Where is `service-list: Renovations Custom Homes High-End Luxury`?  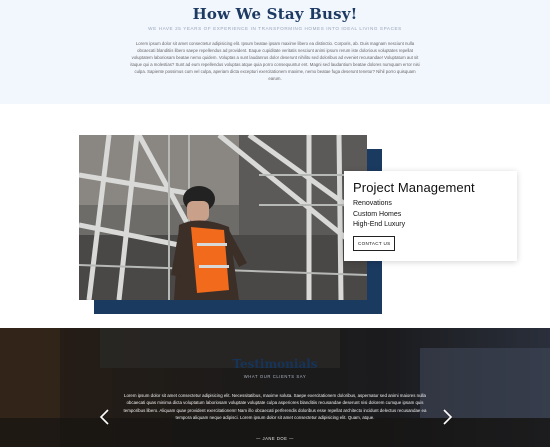
service-list: Renovations Custom Homes High-End Luxury is located at coordinates (430, 215).